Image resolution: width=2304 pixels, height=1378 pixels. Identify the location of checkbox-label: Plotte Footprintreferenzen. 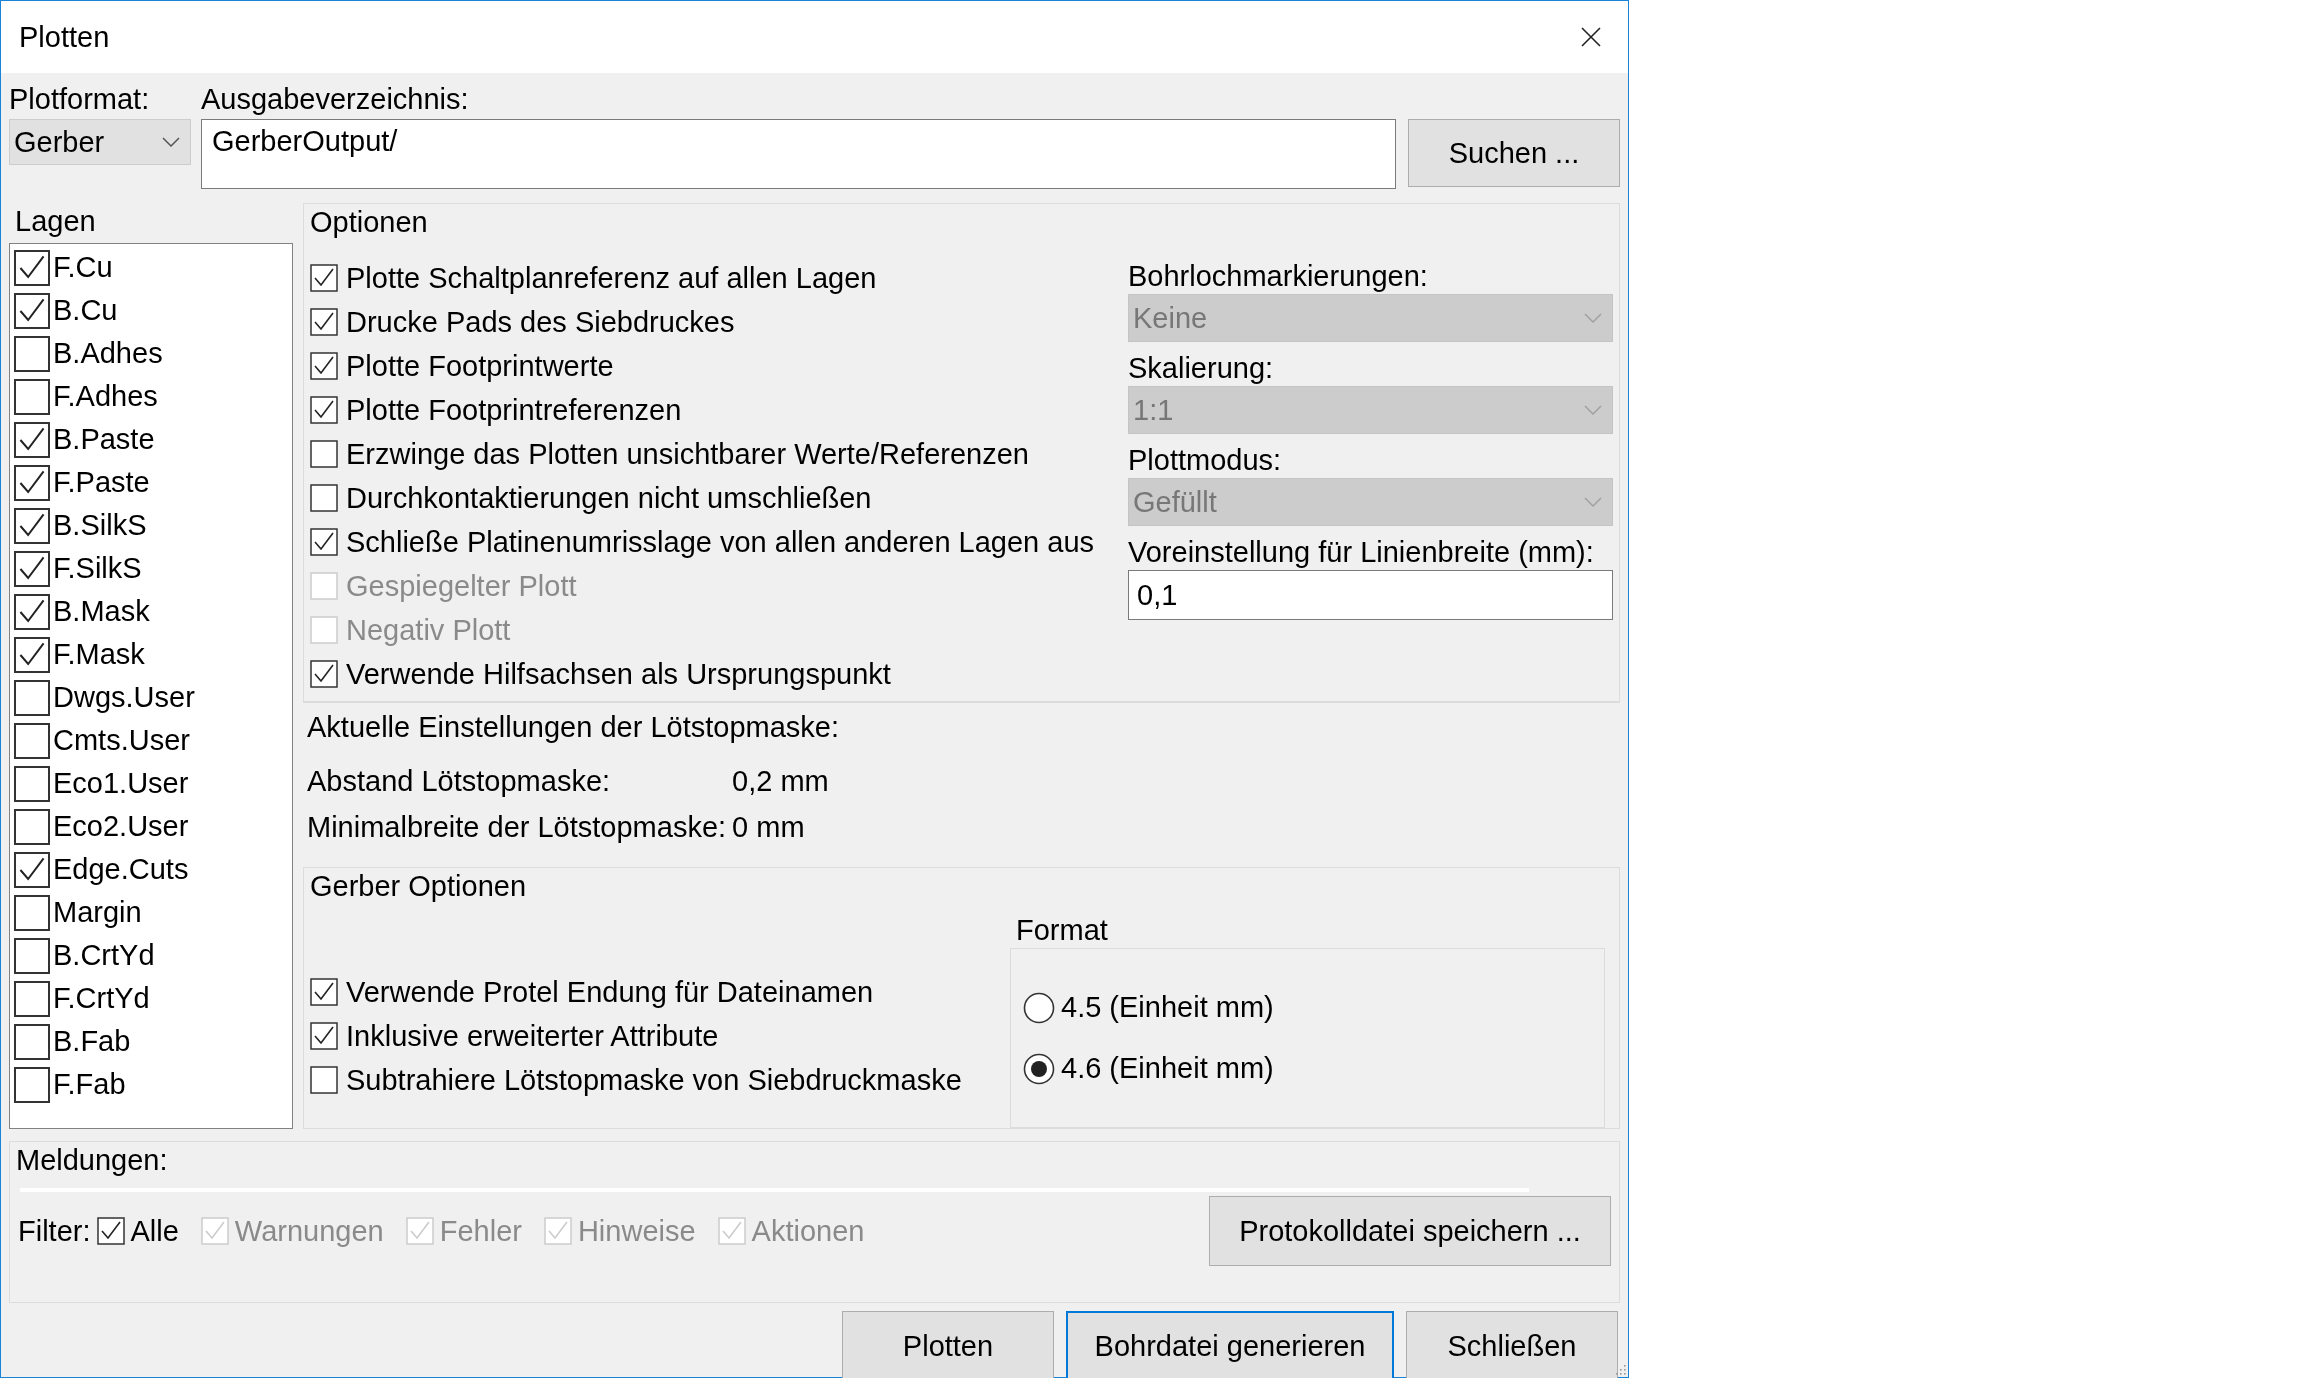
(514, 410).